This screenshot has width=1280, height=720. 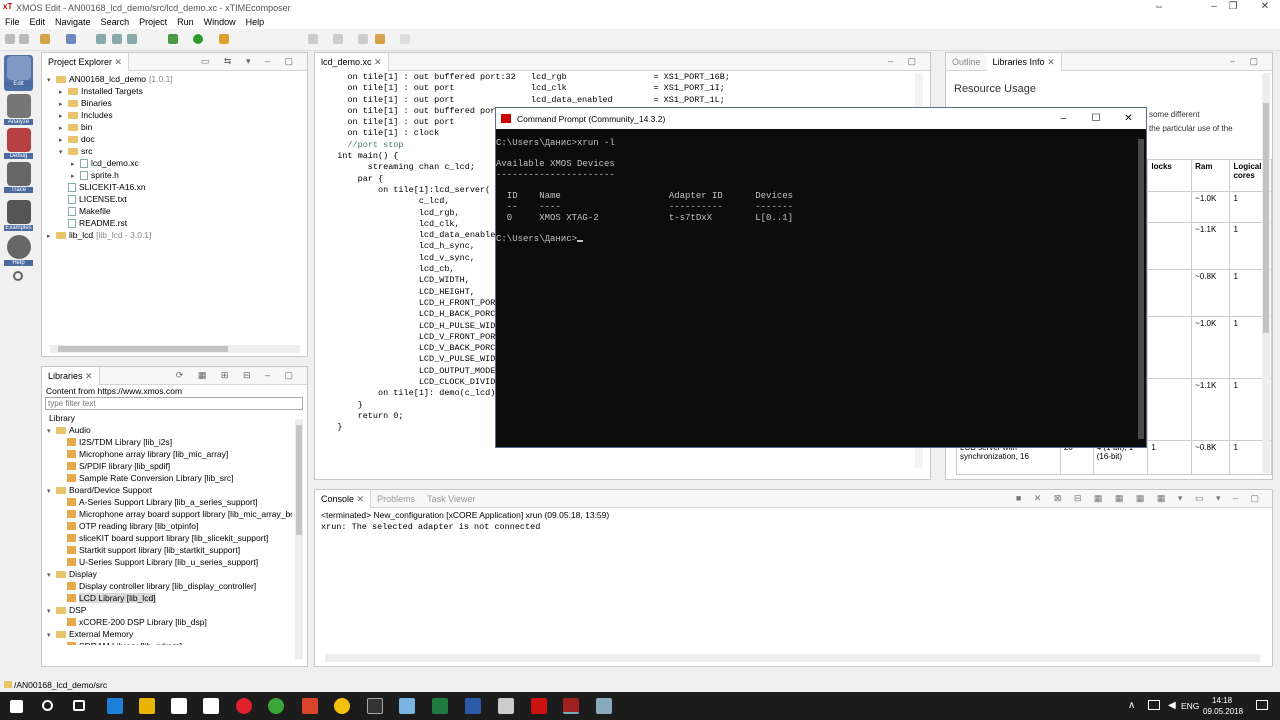 What do you see at coordinates (45, 39) in the screenshot?
I see `build-icon` at bounding box center [45, 39].